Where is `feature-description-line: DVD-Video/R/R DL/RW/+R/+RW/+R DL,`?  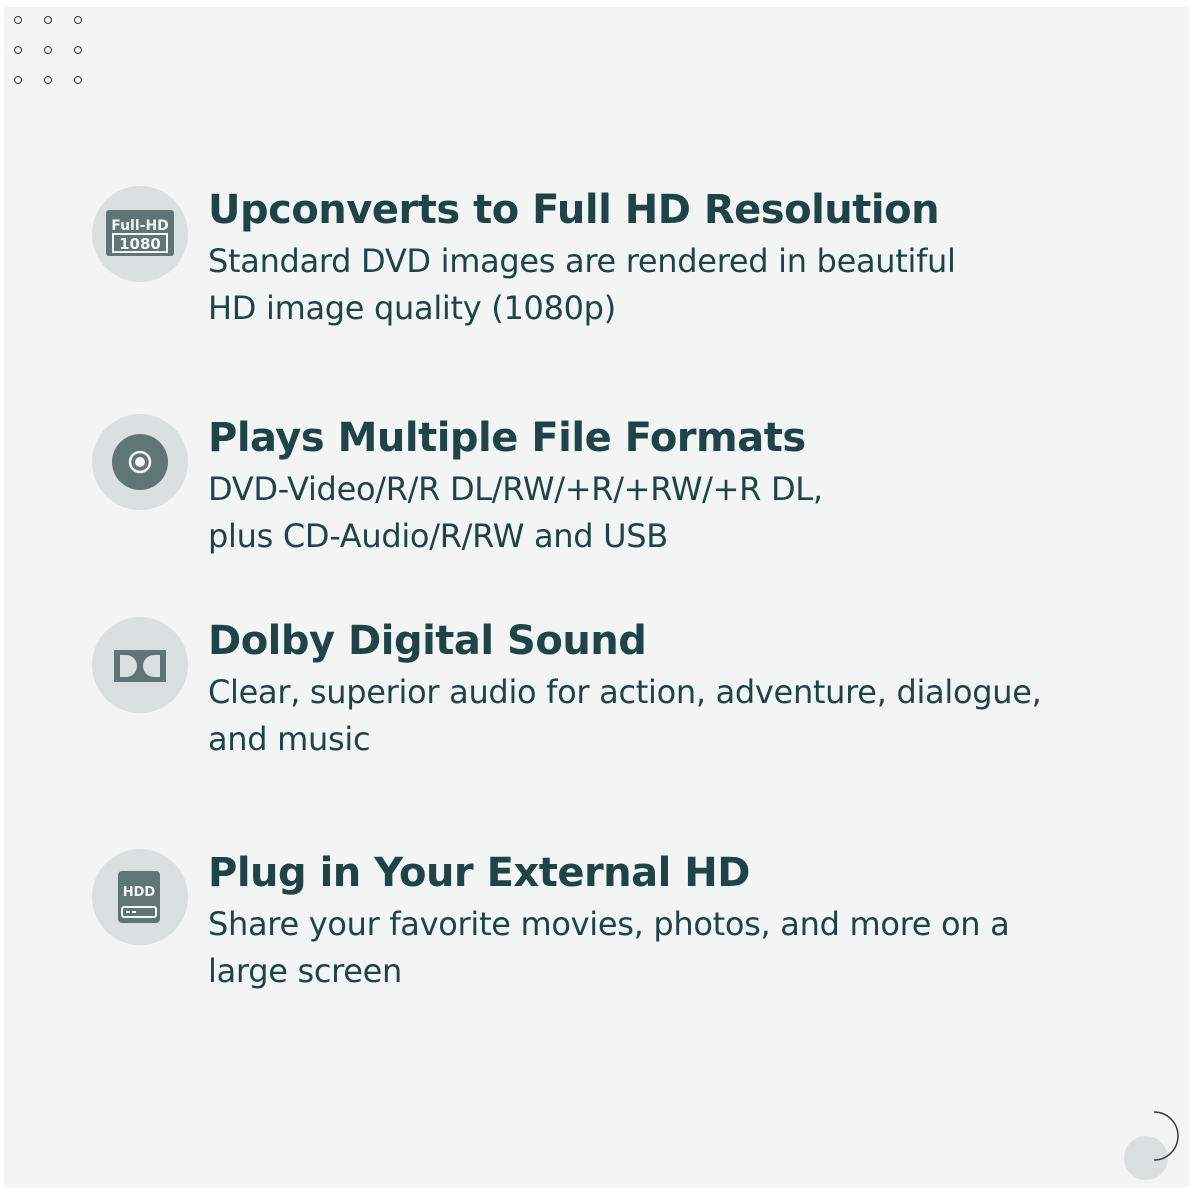
feature-description-line: DVD-Video/R/R DL/RW/+R/+RW/+R DL, is located at coordinates (515, 489).